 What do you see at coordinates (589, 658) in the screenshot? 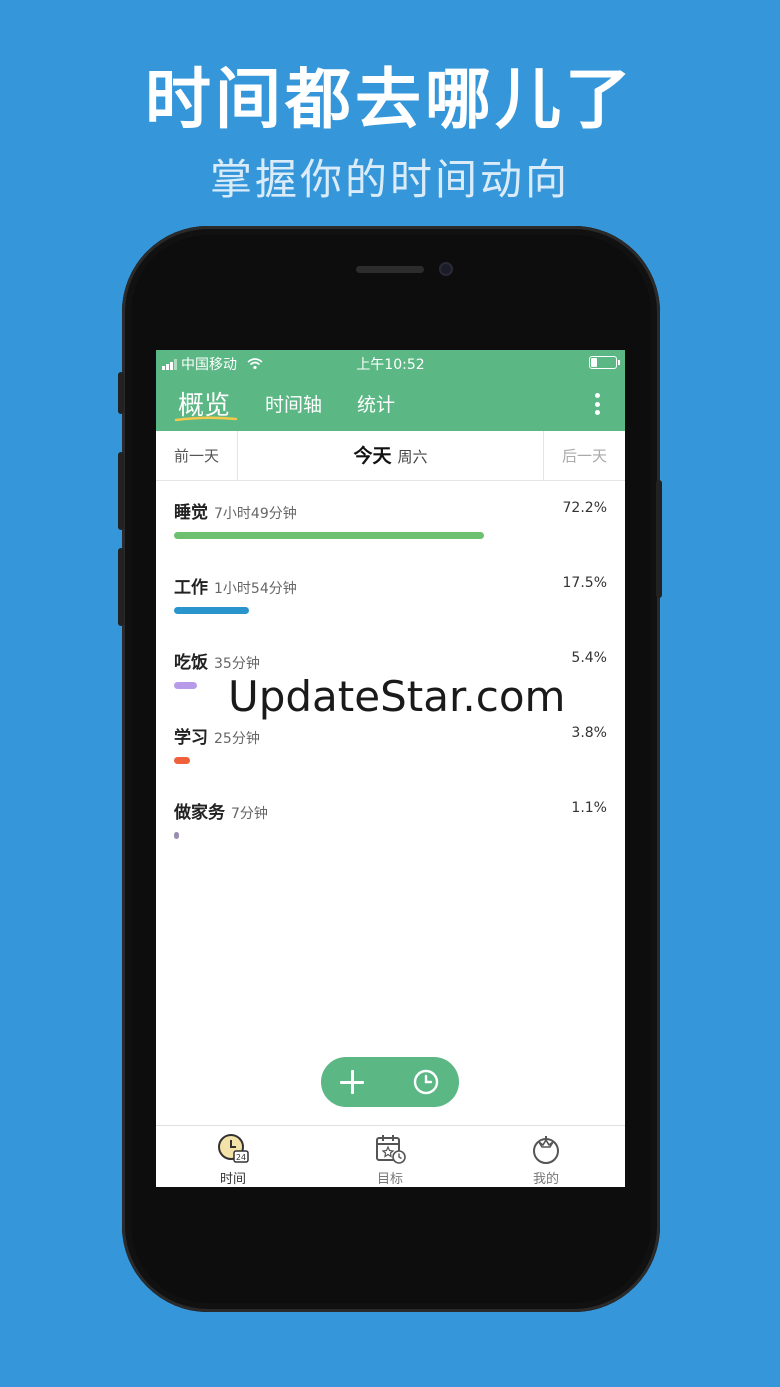
I see `activity-percent: 5.4%` at bounding box center [589, 658].